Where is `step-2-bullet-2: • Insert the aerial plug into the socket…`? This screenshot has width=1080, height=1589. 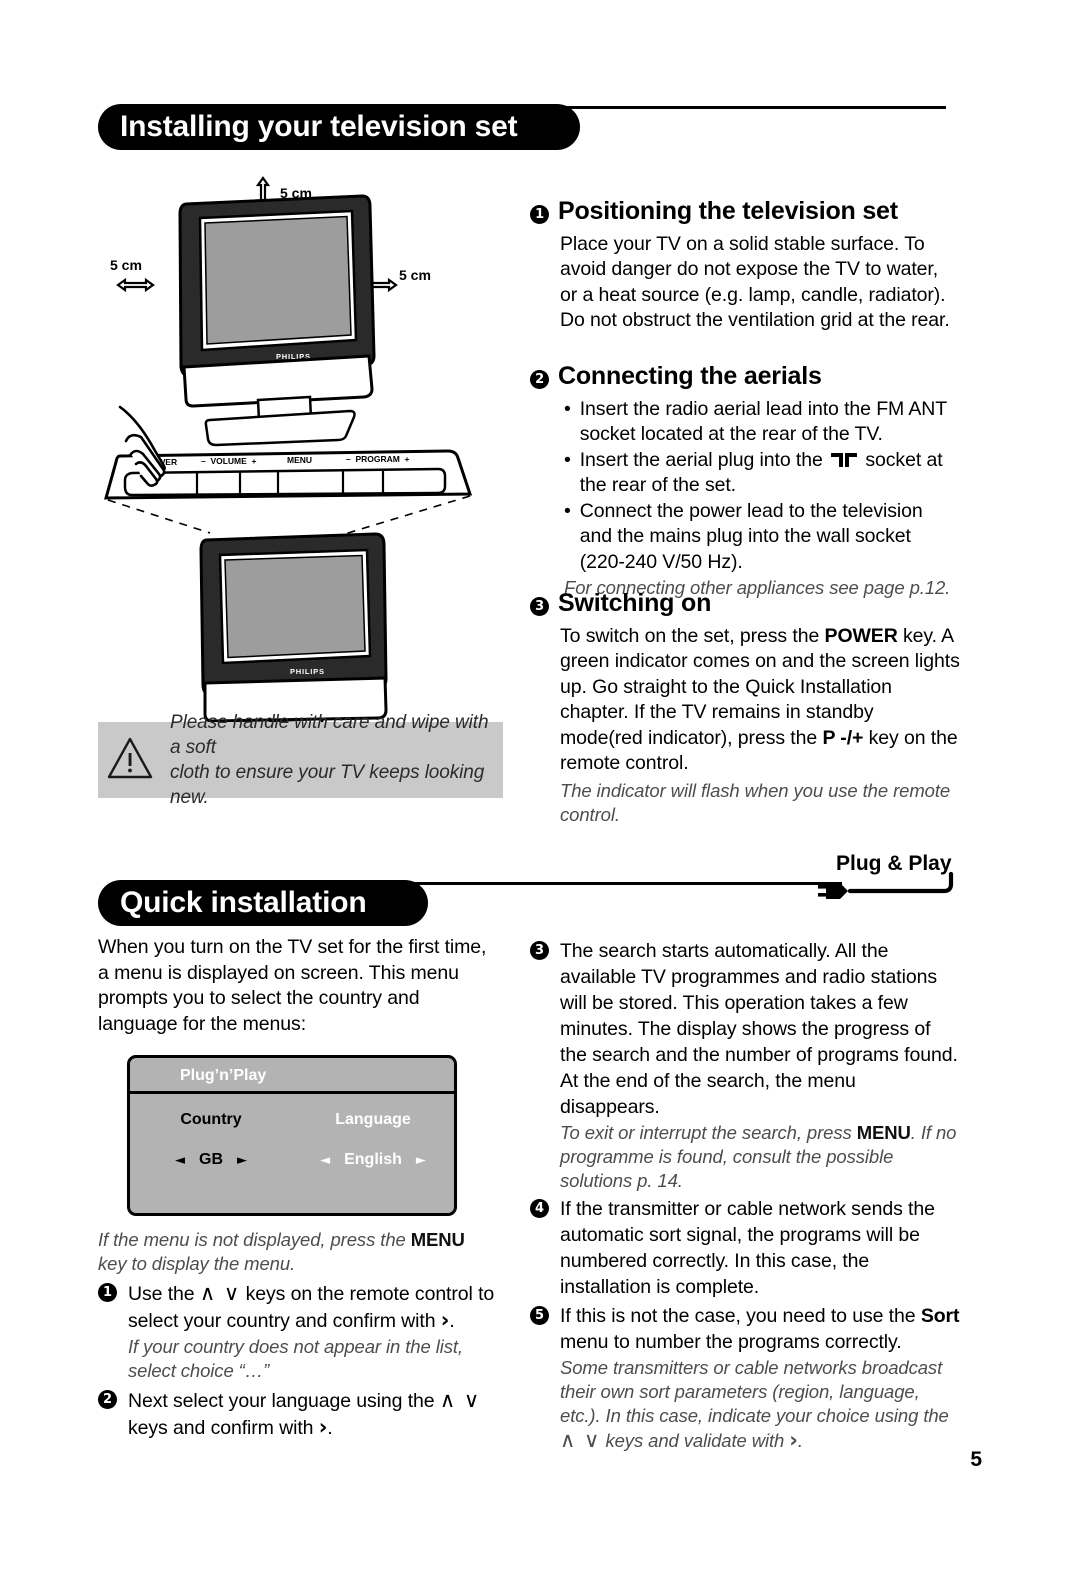
step-2-bullet-2: • Insert the aerial plug into the socket… is located at coordinates (762, 473).